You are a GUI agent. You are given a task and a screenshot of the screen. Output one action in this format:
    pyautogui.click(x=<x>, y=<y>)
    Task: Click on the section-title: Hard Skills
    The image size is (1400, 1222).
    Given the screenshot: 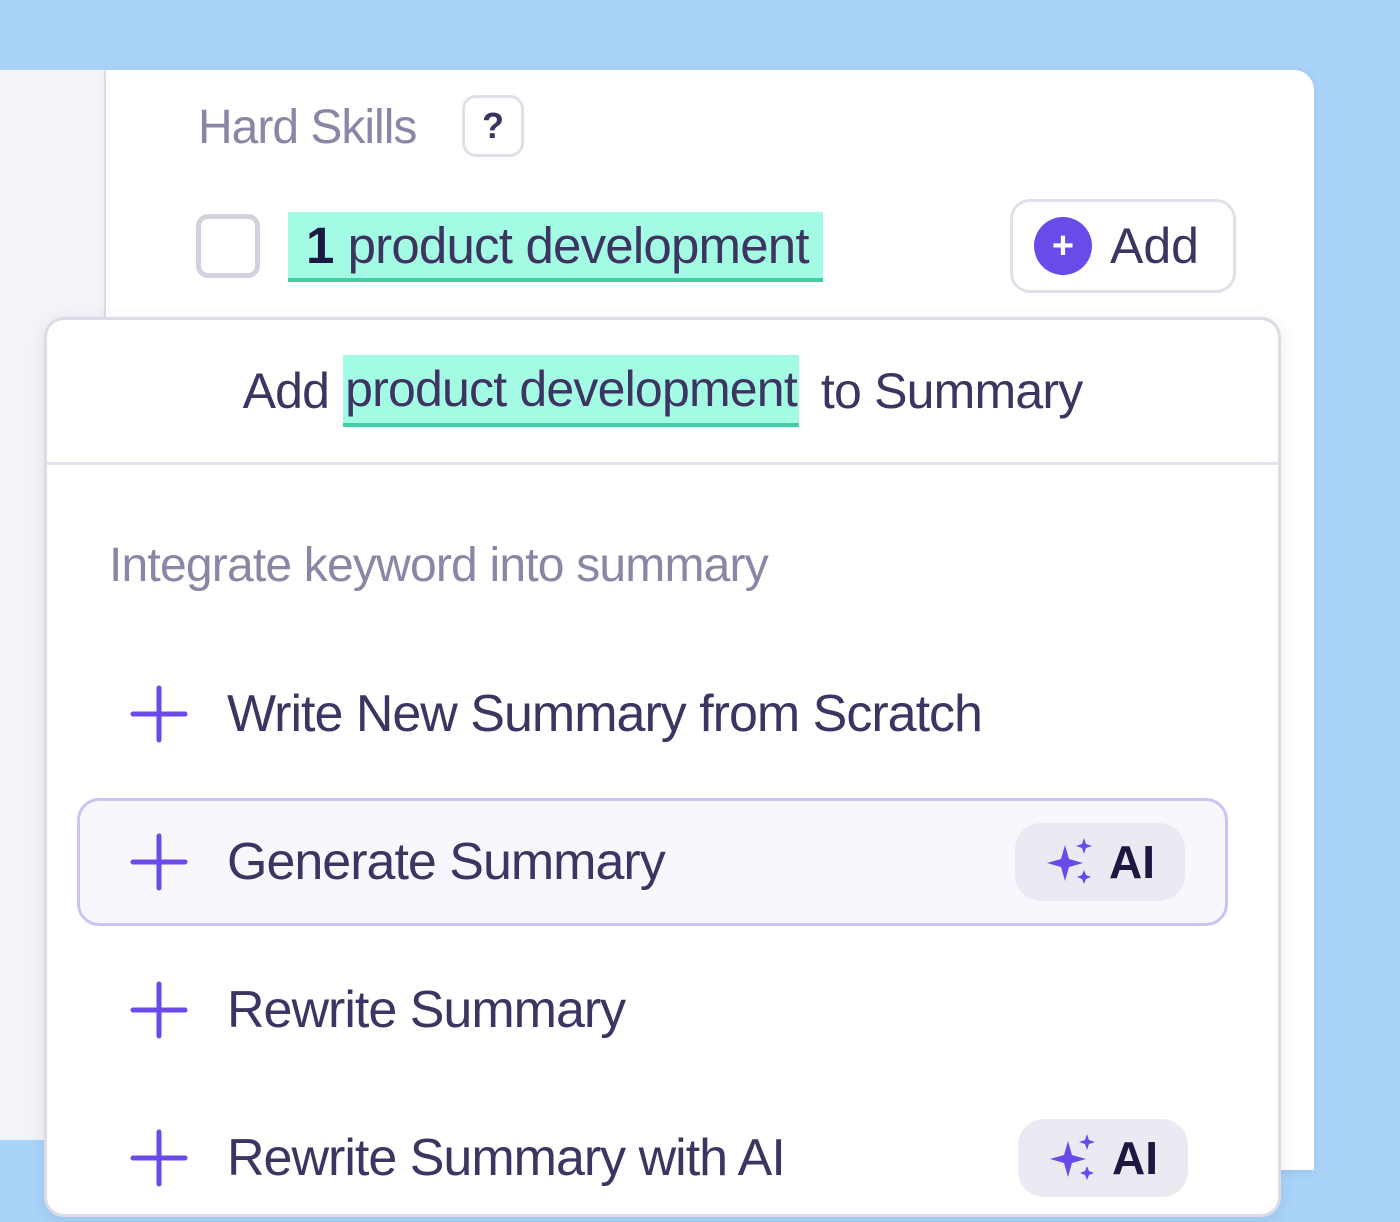 What is the action you would take?
    pyautogui.click(x=307, y=127)
    